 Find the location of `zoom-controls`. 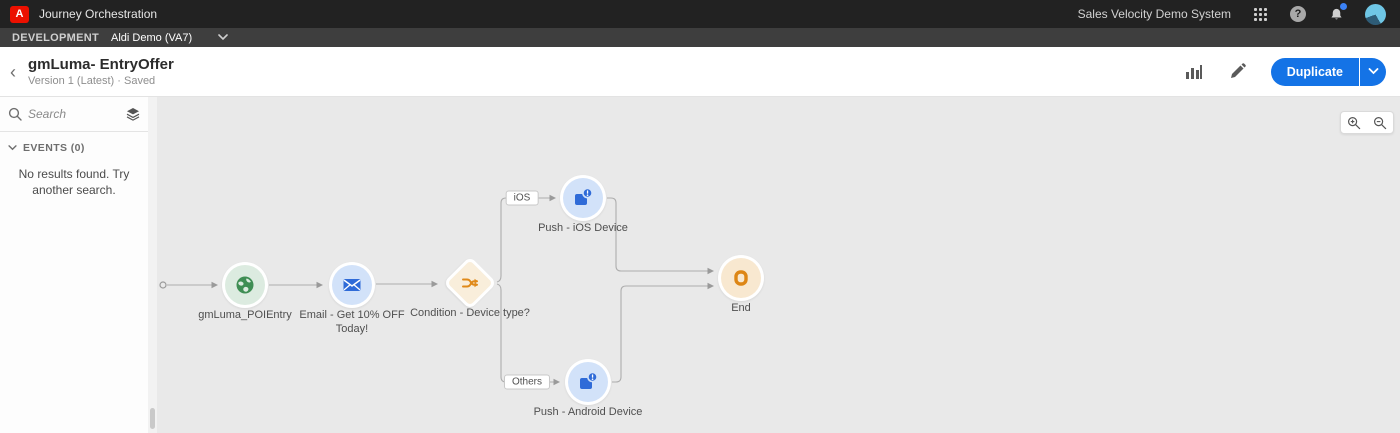

zoom-controls is located at coordinates (1367, 122).